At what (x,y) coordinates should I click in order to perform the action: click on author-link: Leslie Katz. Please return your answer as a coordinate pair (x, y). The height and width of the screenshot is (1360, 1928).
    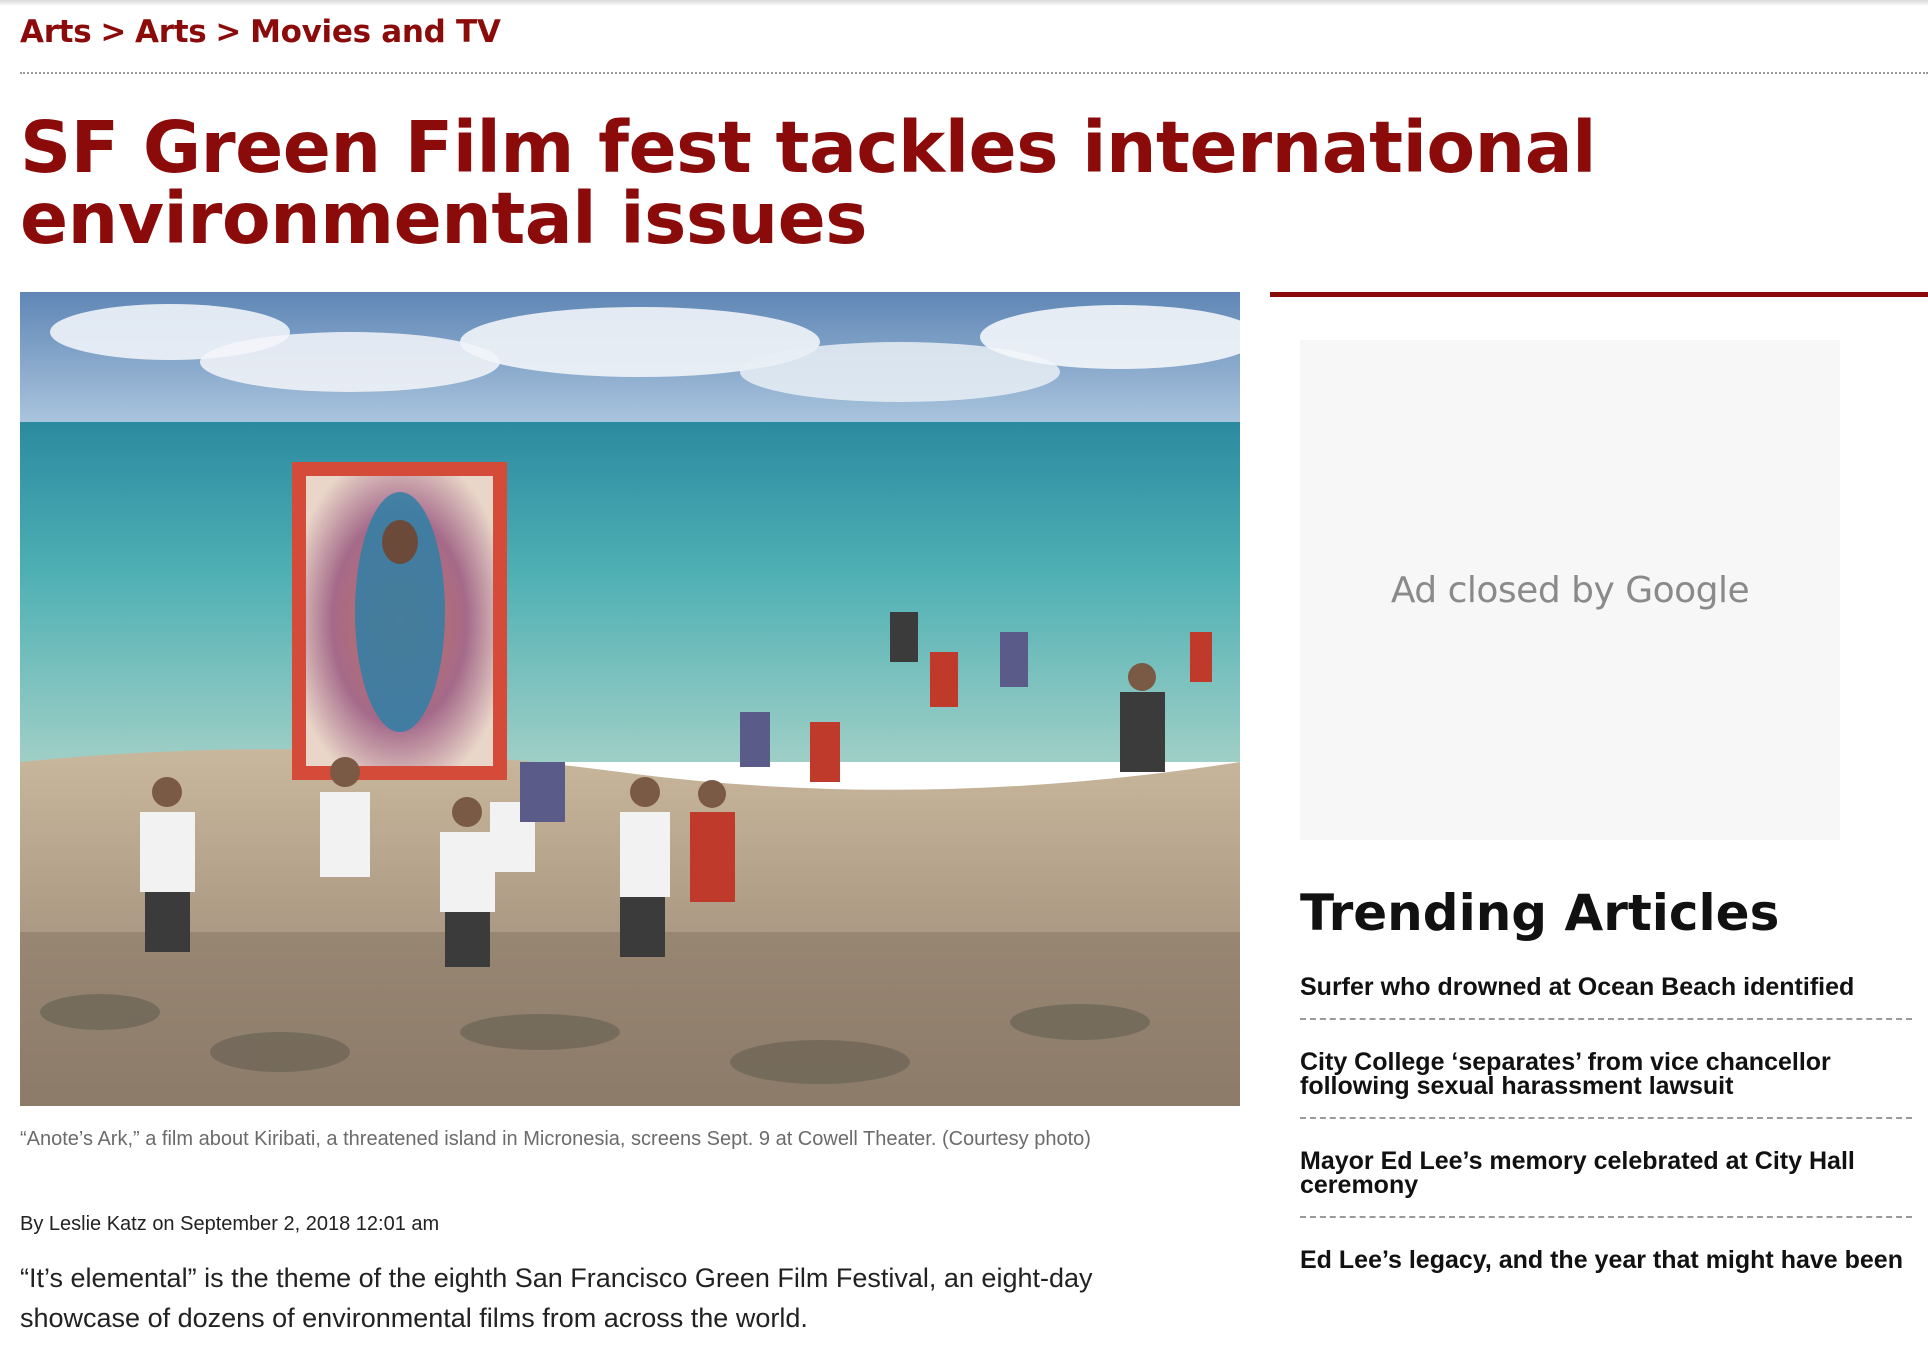
    Looking at the image, I should click on (98, 1224).